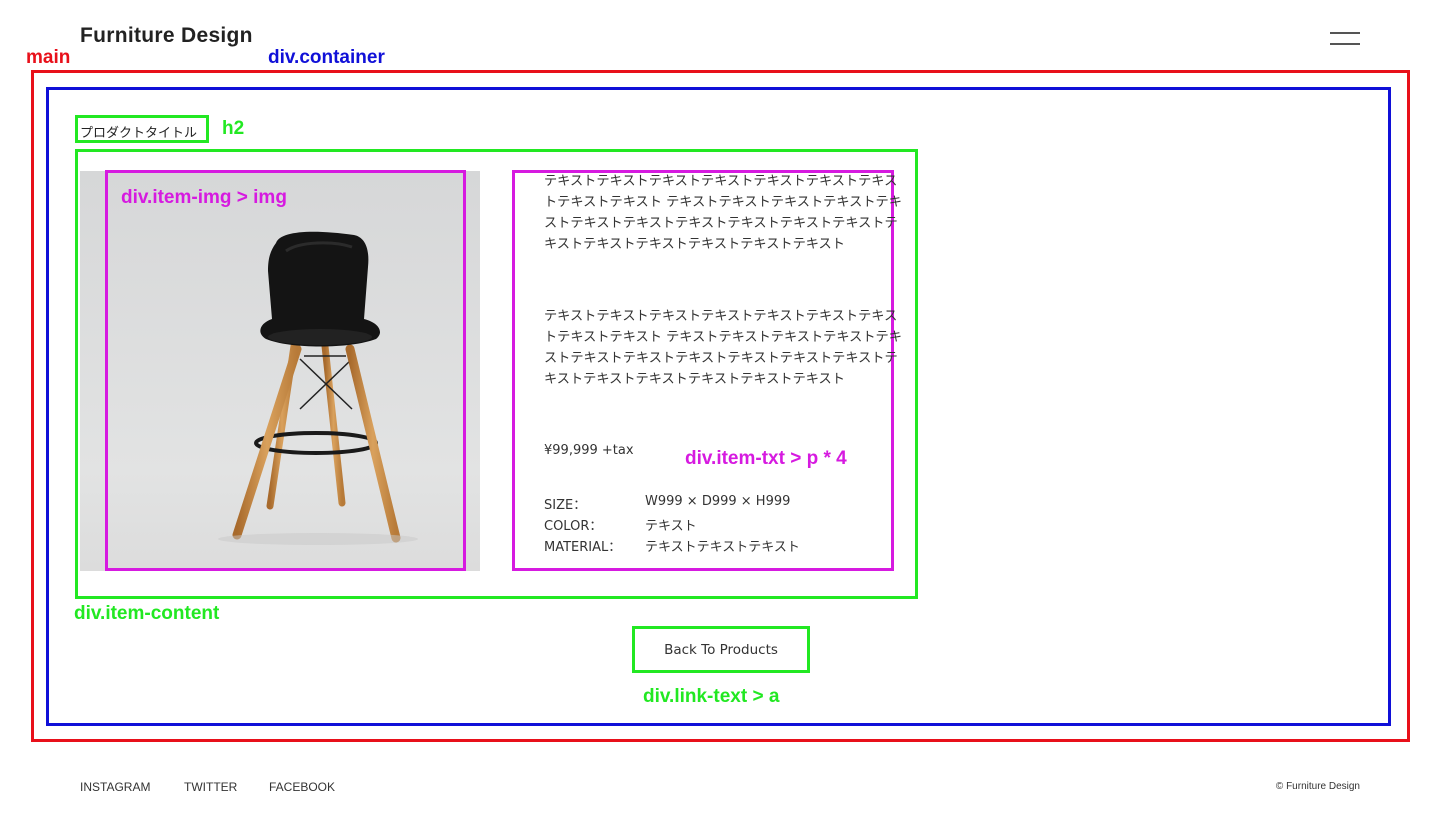 This screenshot has height=817, width=1440. Describe the element at coordinates (671, 526) in the screenshot. I see `spec-color-value: テキスト` at that location.